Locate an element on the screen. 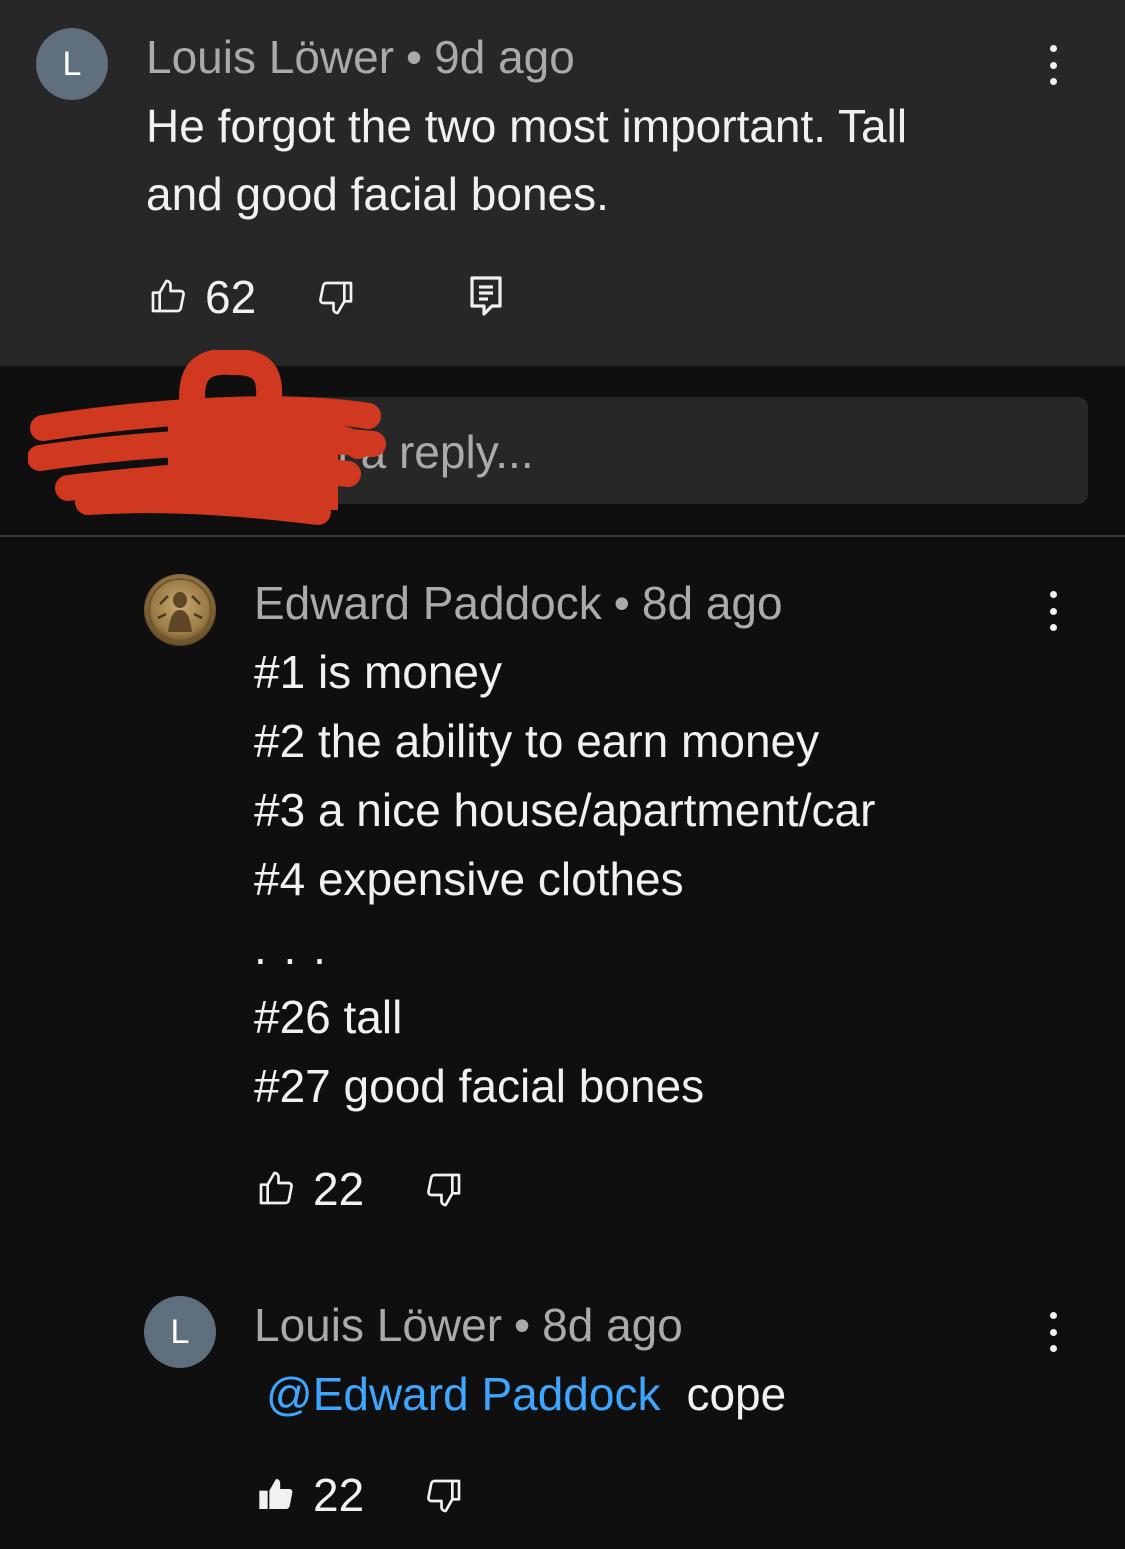 This screenshot has height=1549, width=1125. like-button-active is located at coordinates (276, 1494).